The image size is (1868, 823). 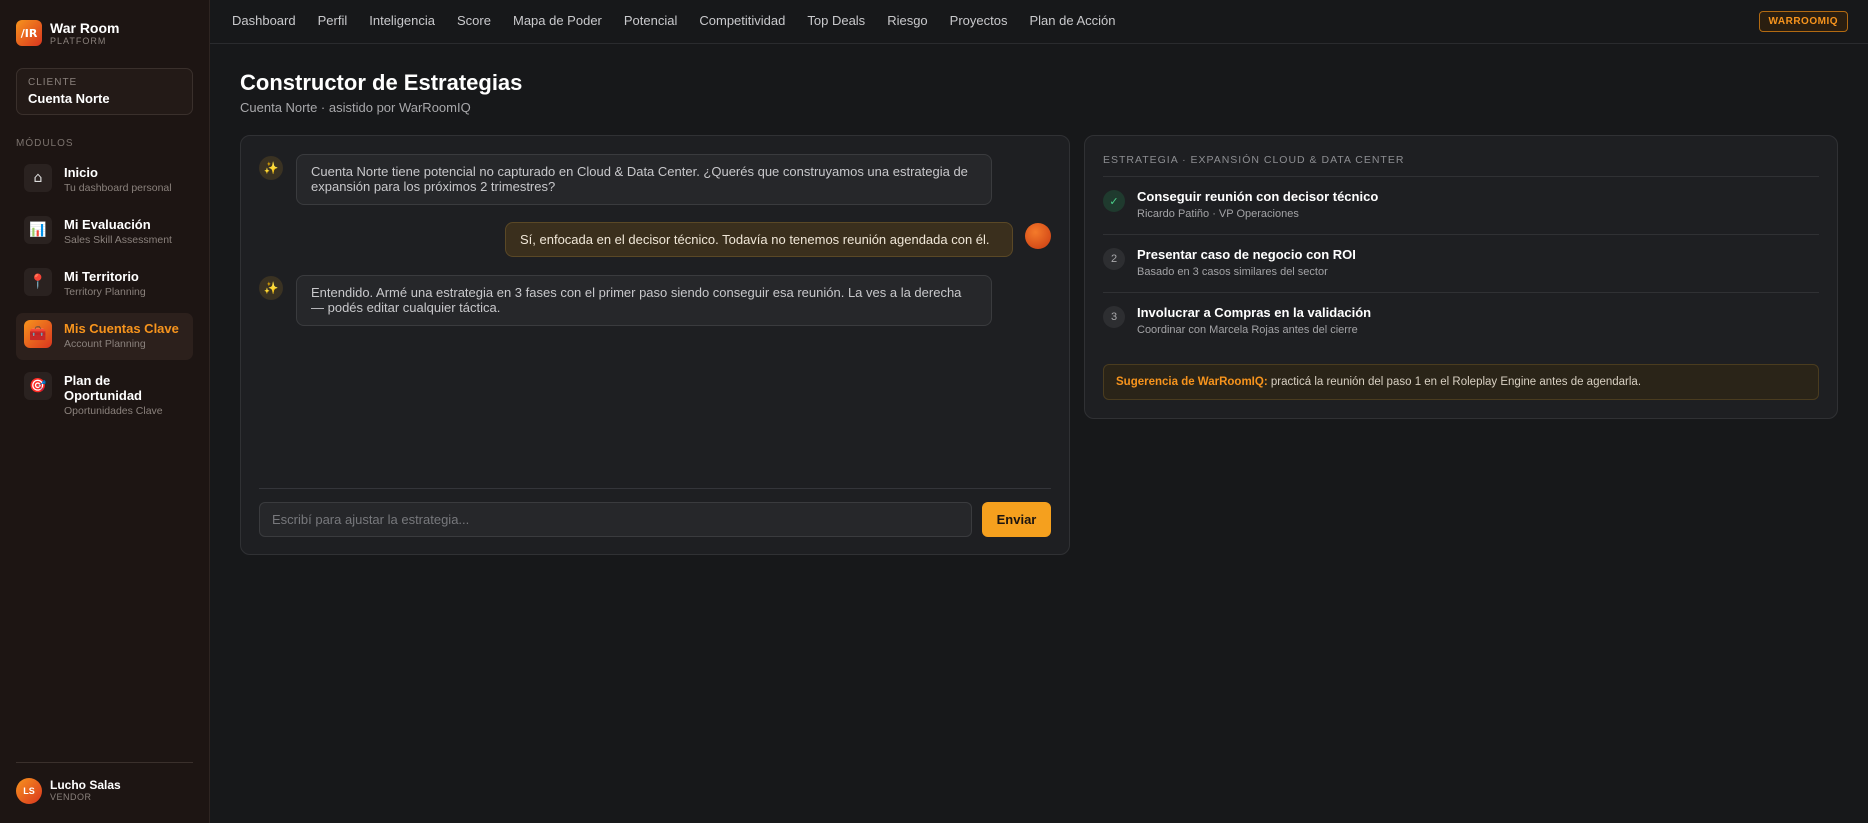 I want to click on sidebar-item-mi-evaluacion: 📊 Mi Evaluación Sales Skill Assessment, so click(x=104, y=232).